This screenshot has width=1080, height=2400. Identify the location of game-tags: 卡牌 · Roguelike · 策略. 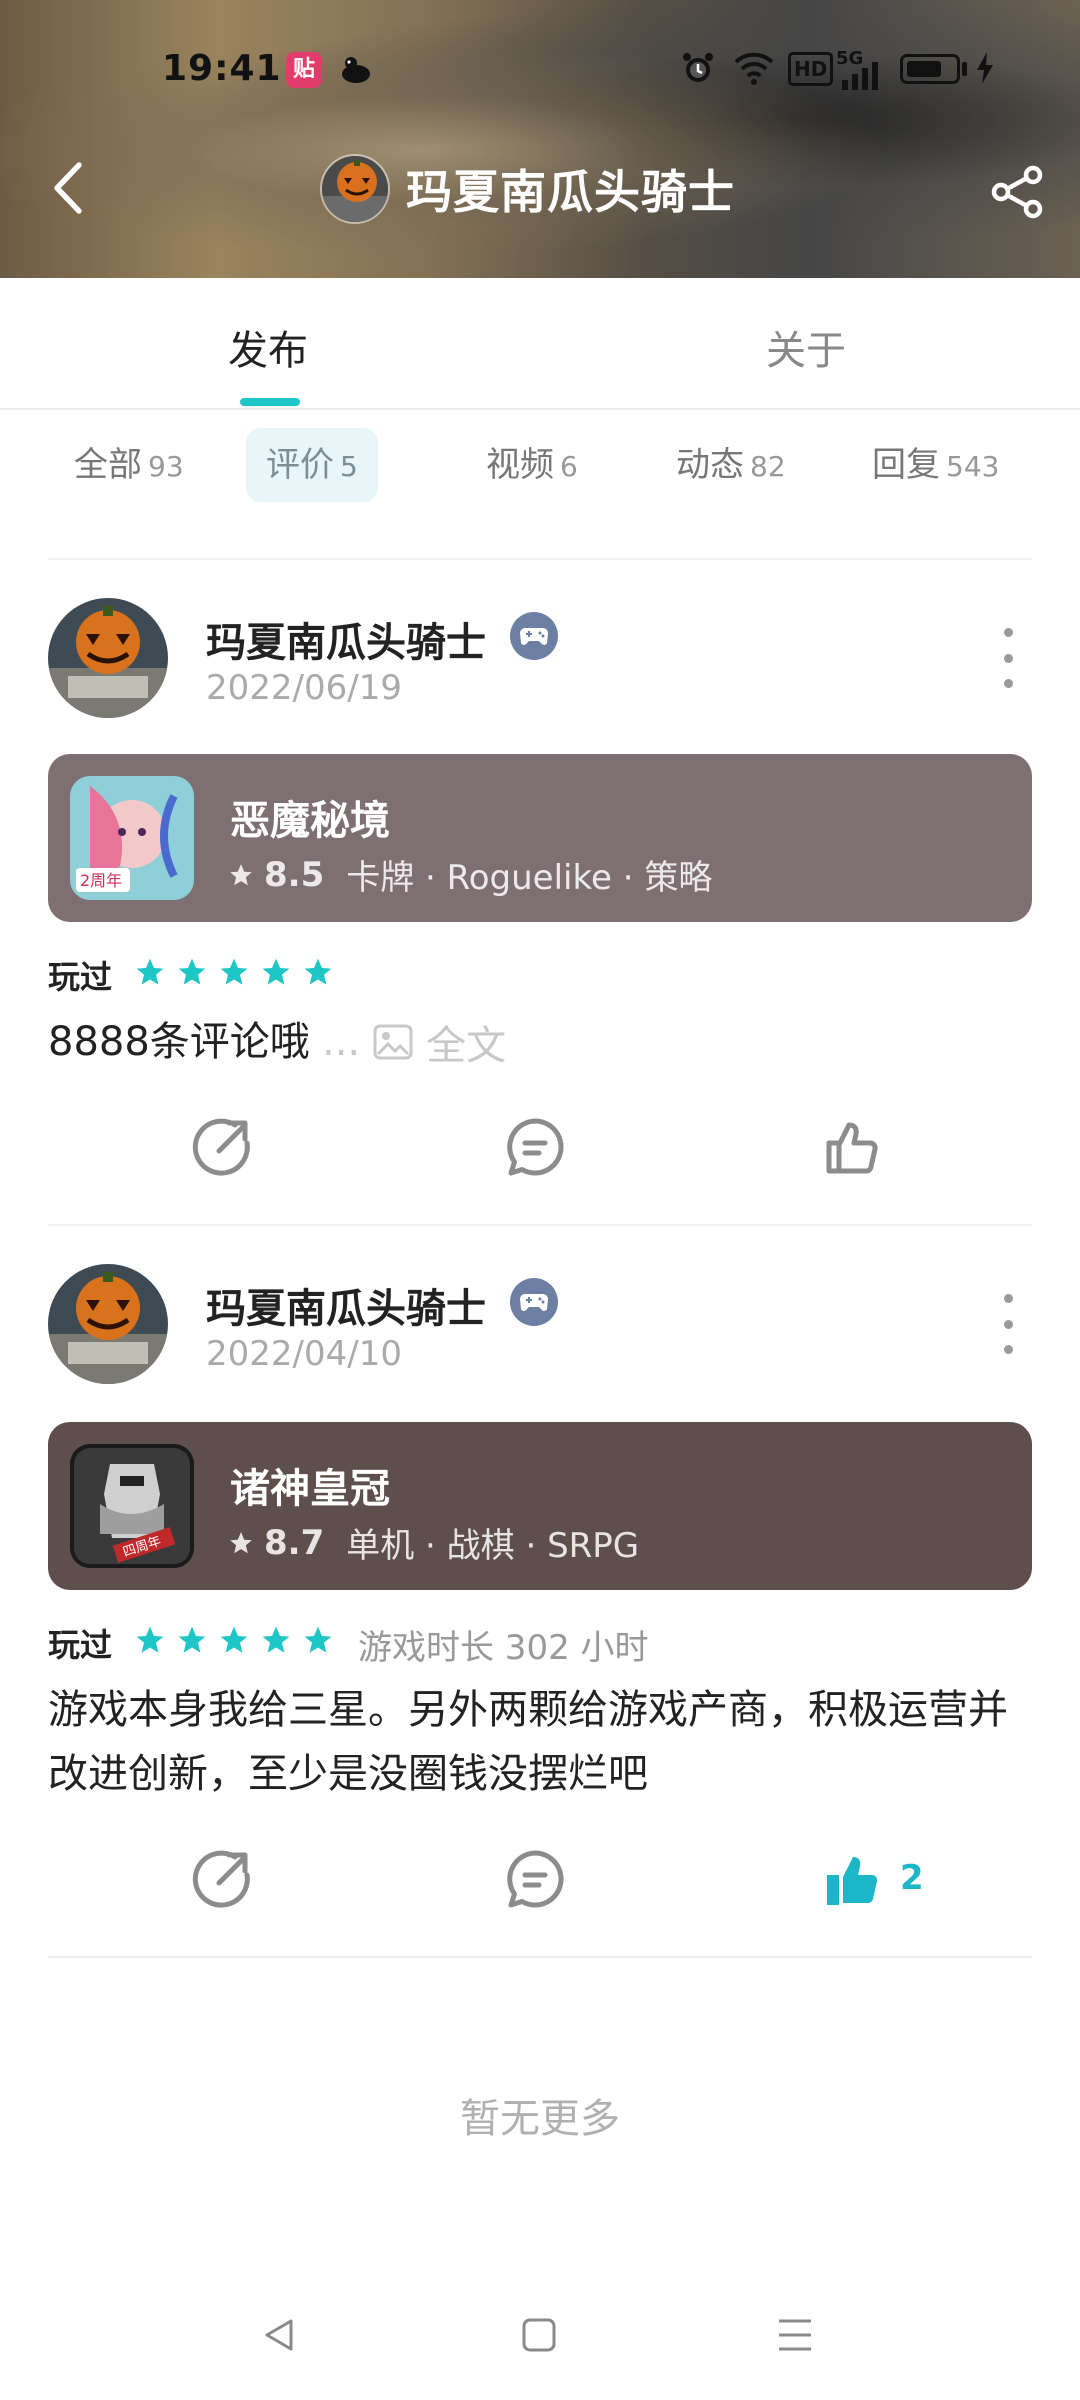
(529, 878).